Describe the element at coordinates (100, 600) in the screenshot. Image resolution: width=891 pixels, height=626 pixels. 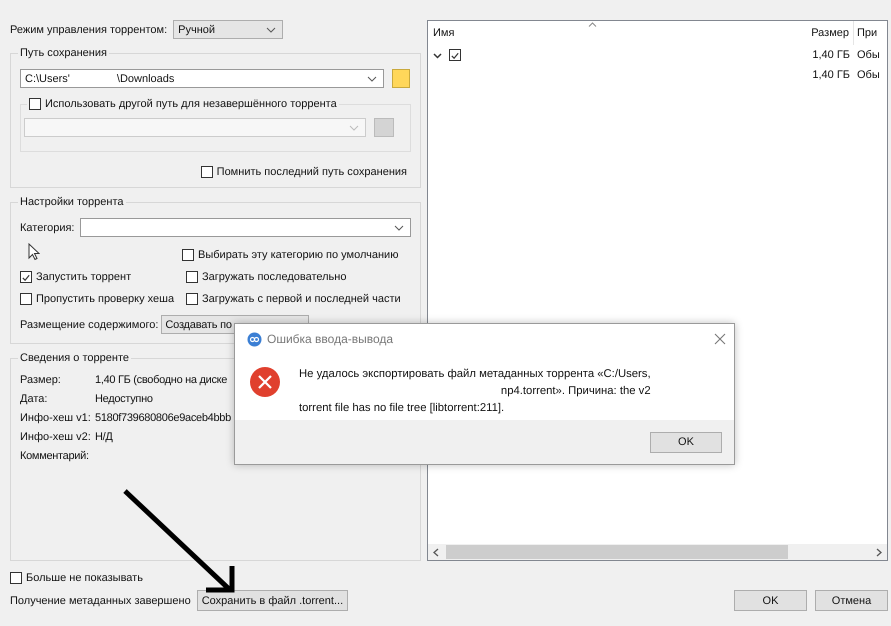
I see `status-text: Получение метаданных завершено` at that location.